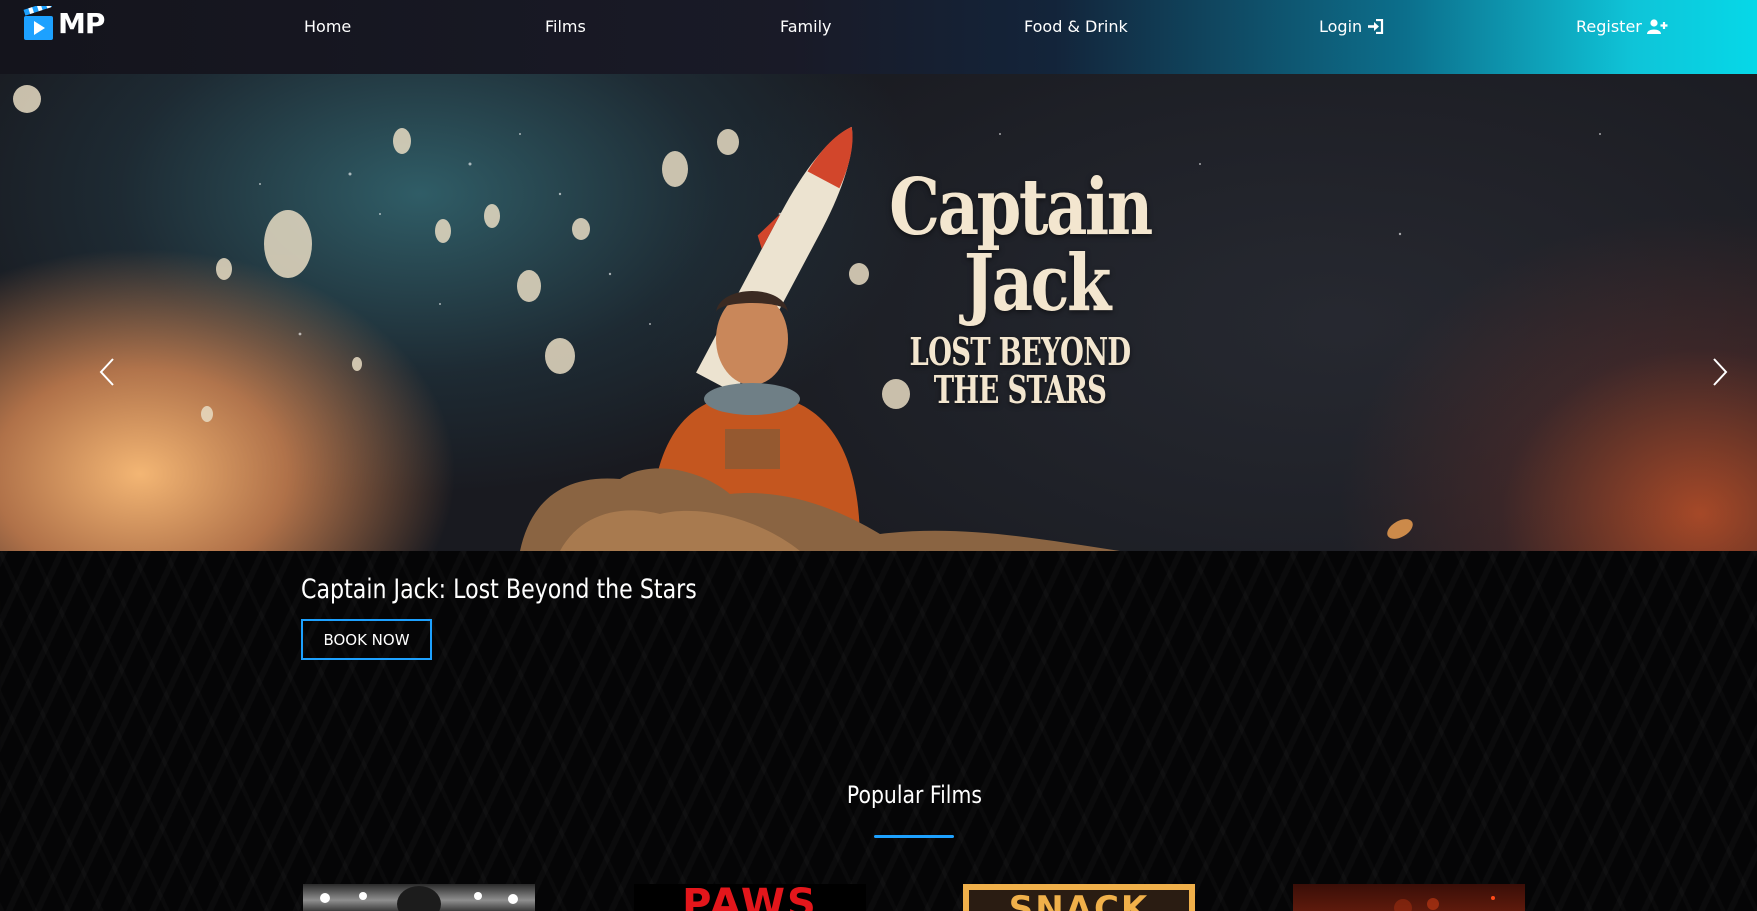  What do you see at coordinates (1341, 26) in the screenshot?
I see `nav-login-label: Login` at bounding box center [1341, 26].